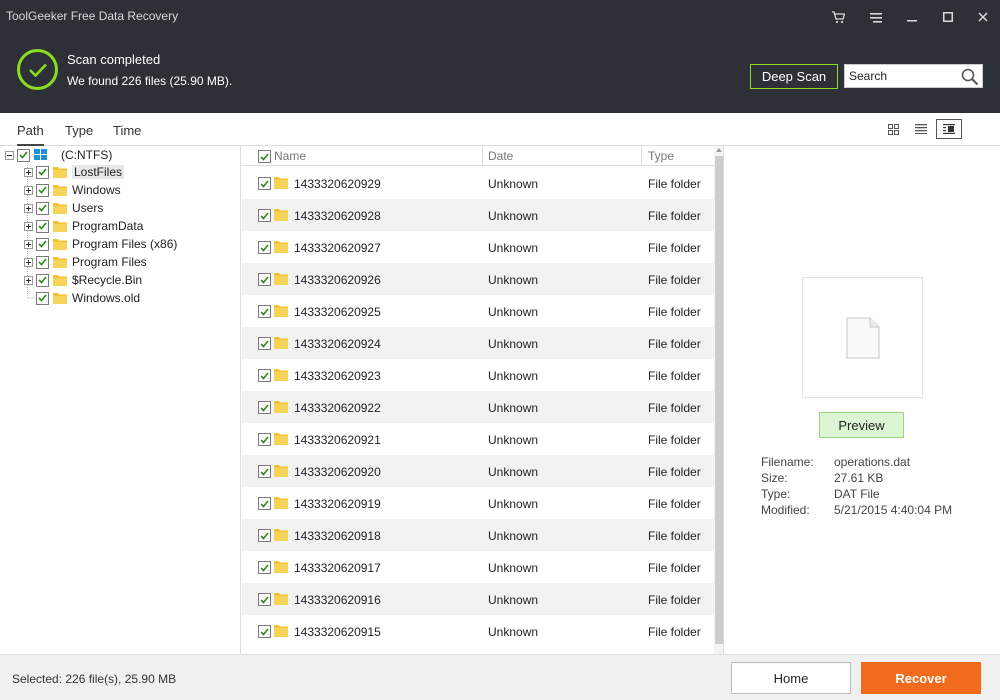  Describe the element at coordinates (912, 17) in the screenshot. I see `minimize-button` at that location.